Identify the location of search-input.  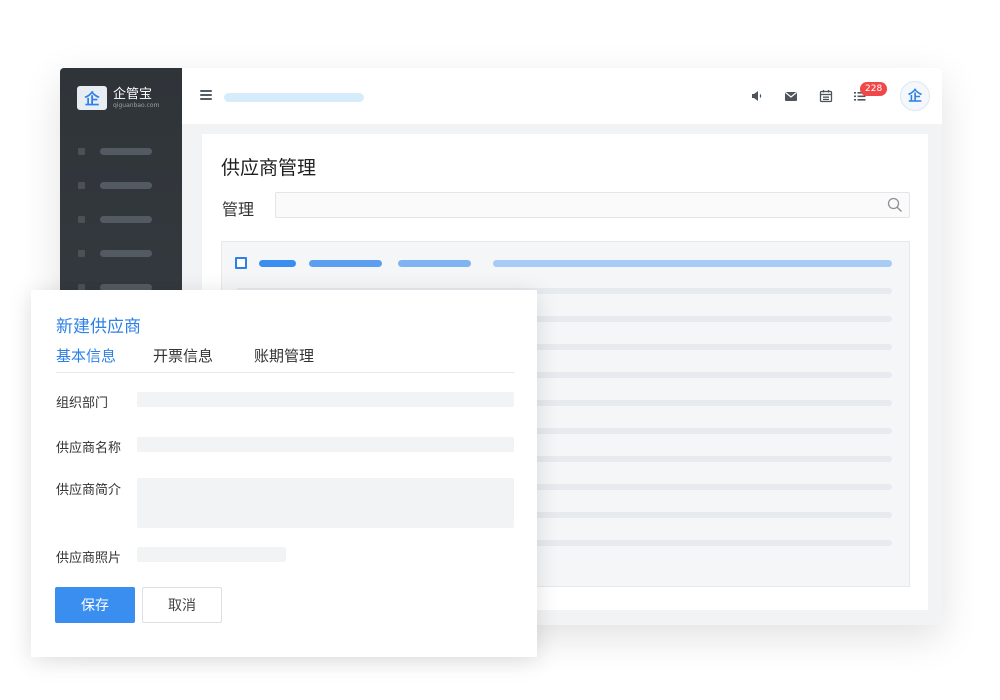
(592, 205).